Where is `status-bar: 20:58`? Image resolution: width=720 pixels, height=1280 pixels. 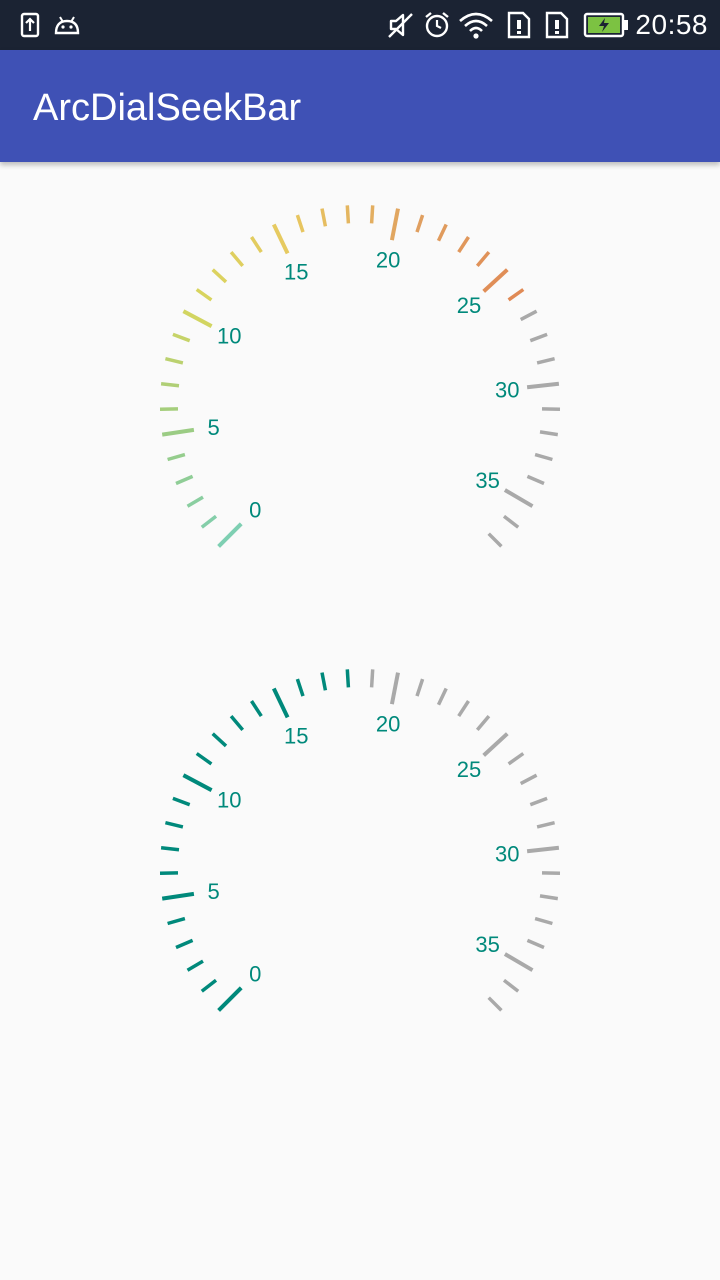
status-bar: 20:58 is located at coordinates (360, 25).